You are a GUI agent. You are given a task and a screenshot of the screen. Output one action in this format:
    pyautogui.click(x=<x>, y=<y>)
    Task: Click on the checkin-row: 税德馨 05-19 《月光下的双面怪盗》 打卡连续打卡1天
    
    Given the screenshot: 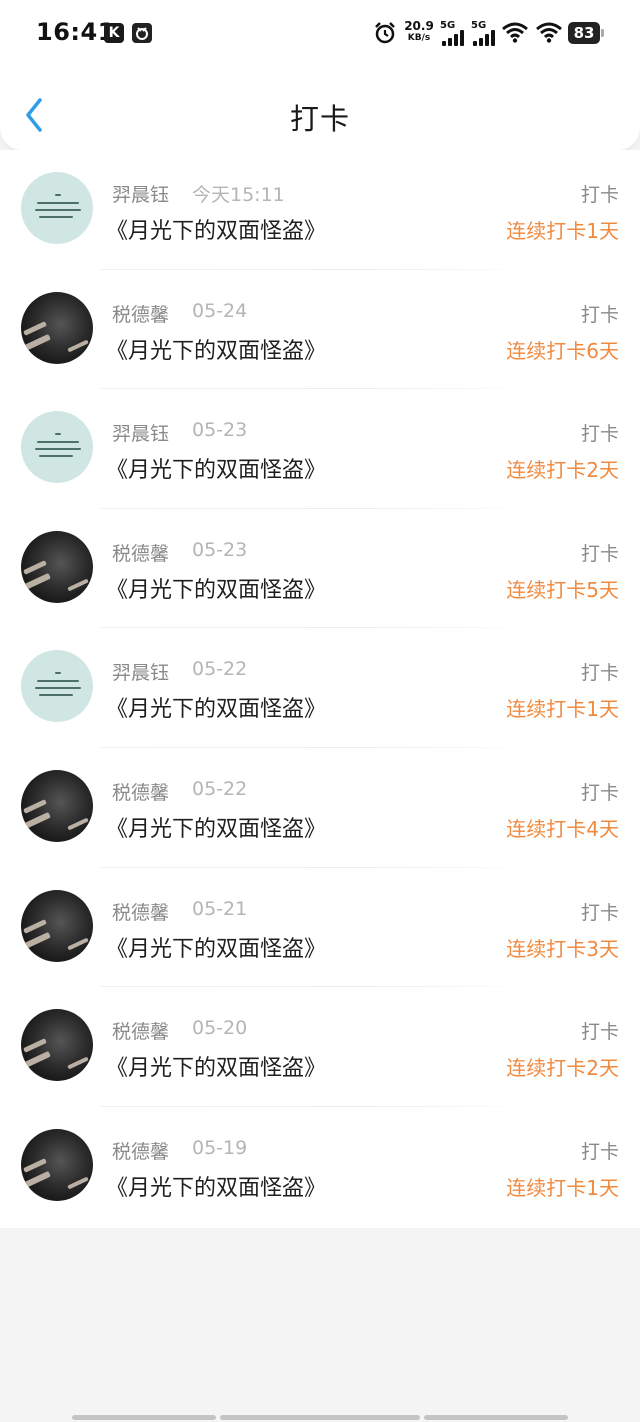 What is the action you would take?
    pyautogui.click(x=320, y=1167)
    